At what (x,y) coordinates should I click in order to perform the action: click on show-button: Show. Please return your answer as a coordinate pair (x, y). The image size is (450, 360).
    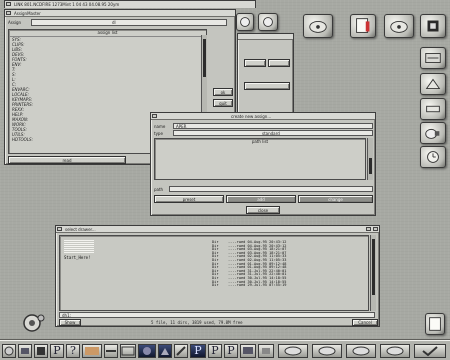
    Looking at the image, I should click on (70, 322).